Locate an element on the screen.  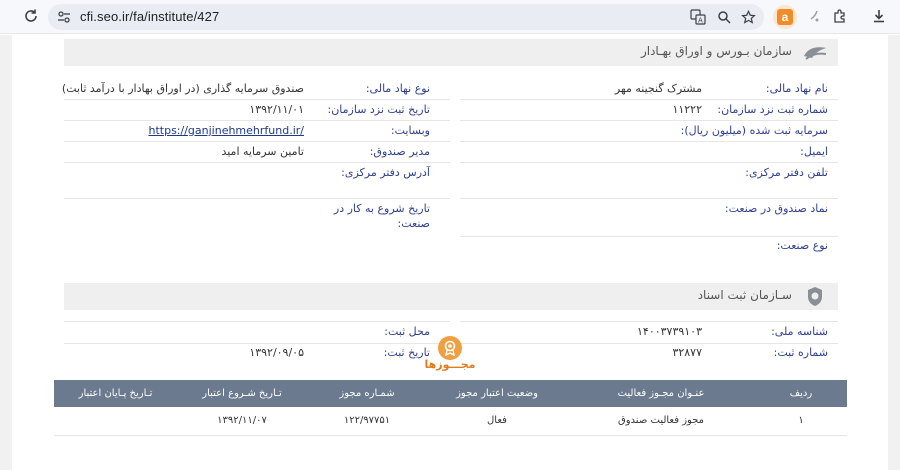
sabt-regdate-value: ۱۳۹۲/۰۹/۰۵ is located at coordinates (276, 352).